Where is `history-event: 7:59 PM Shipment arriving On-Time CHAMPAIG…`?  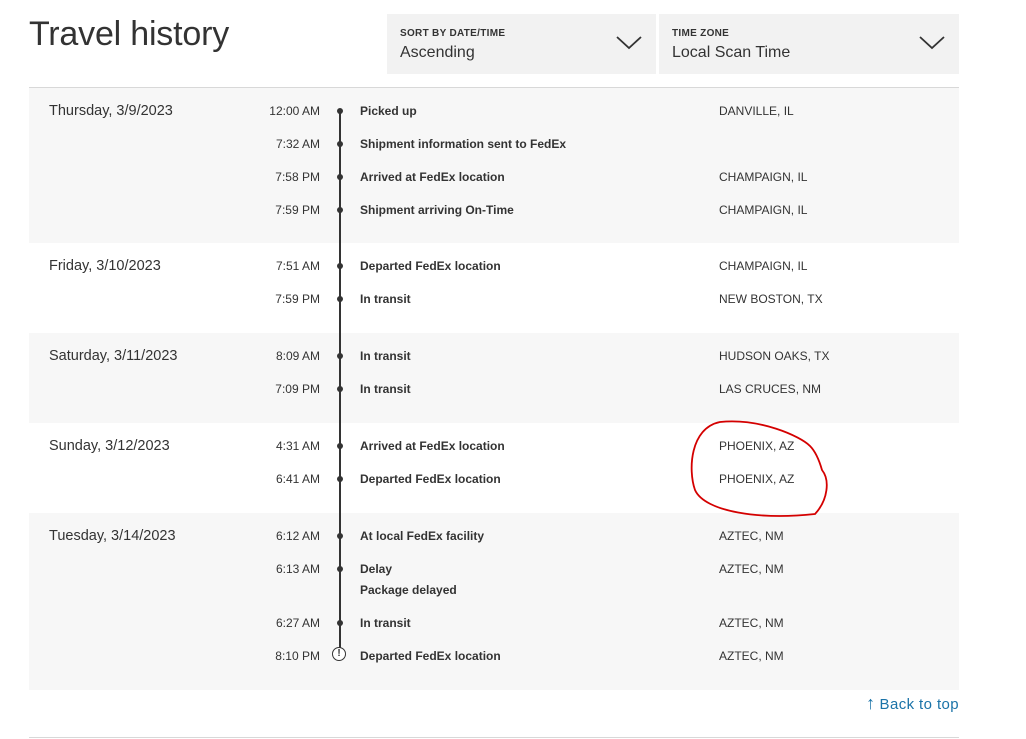 history-event: 7:59 PM Shipment arriving On-Time CHAMPAIG… is located at coordinates (494, 203).